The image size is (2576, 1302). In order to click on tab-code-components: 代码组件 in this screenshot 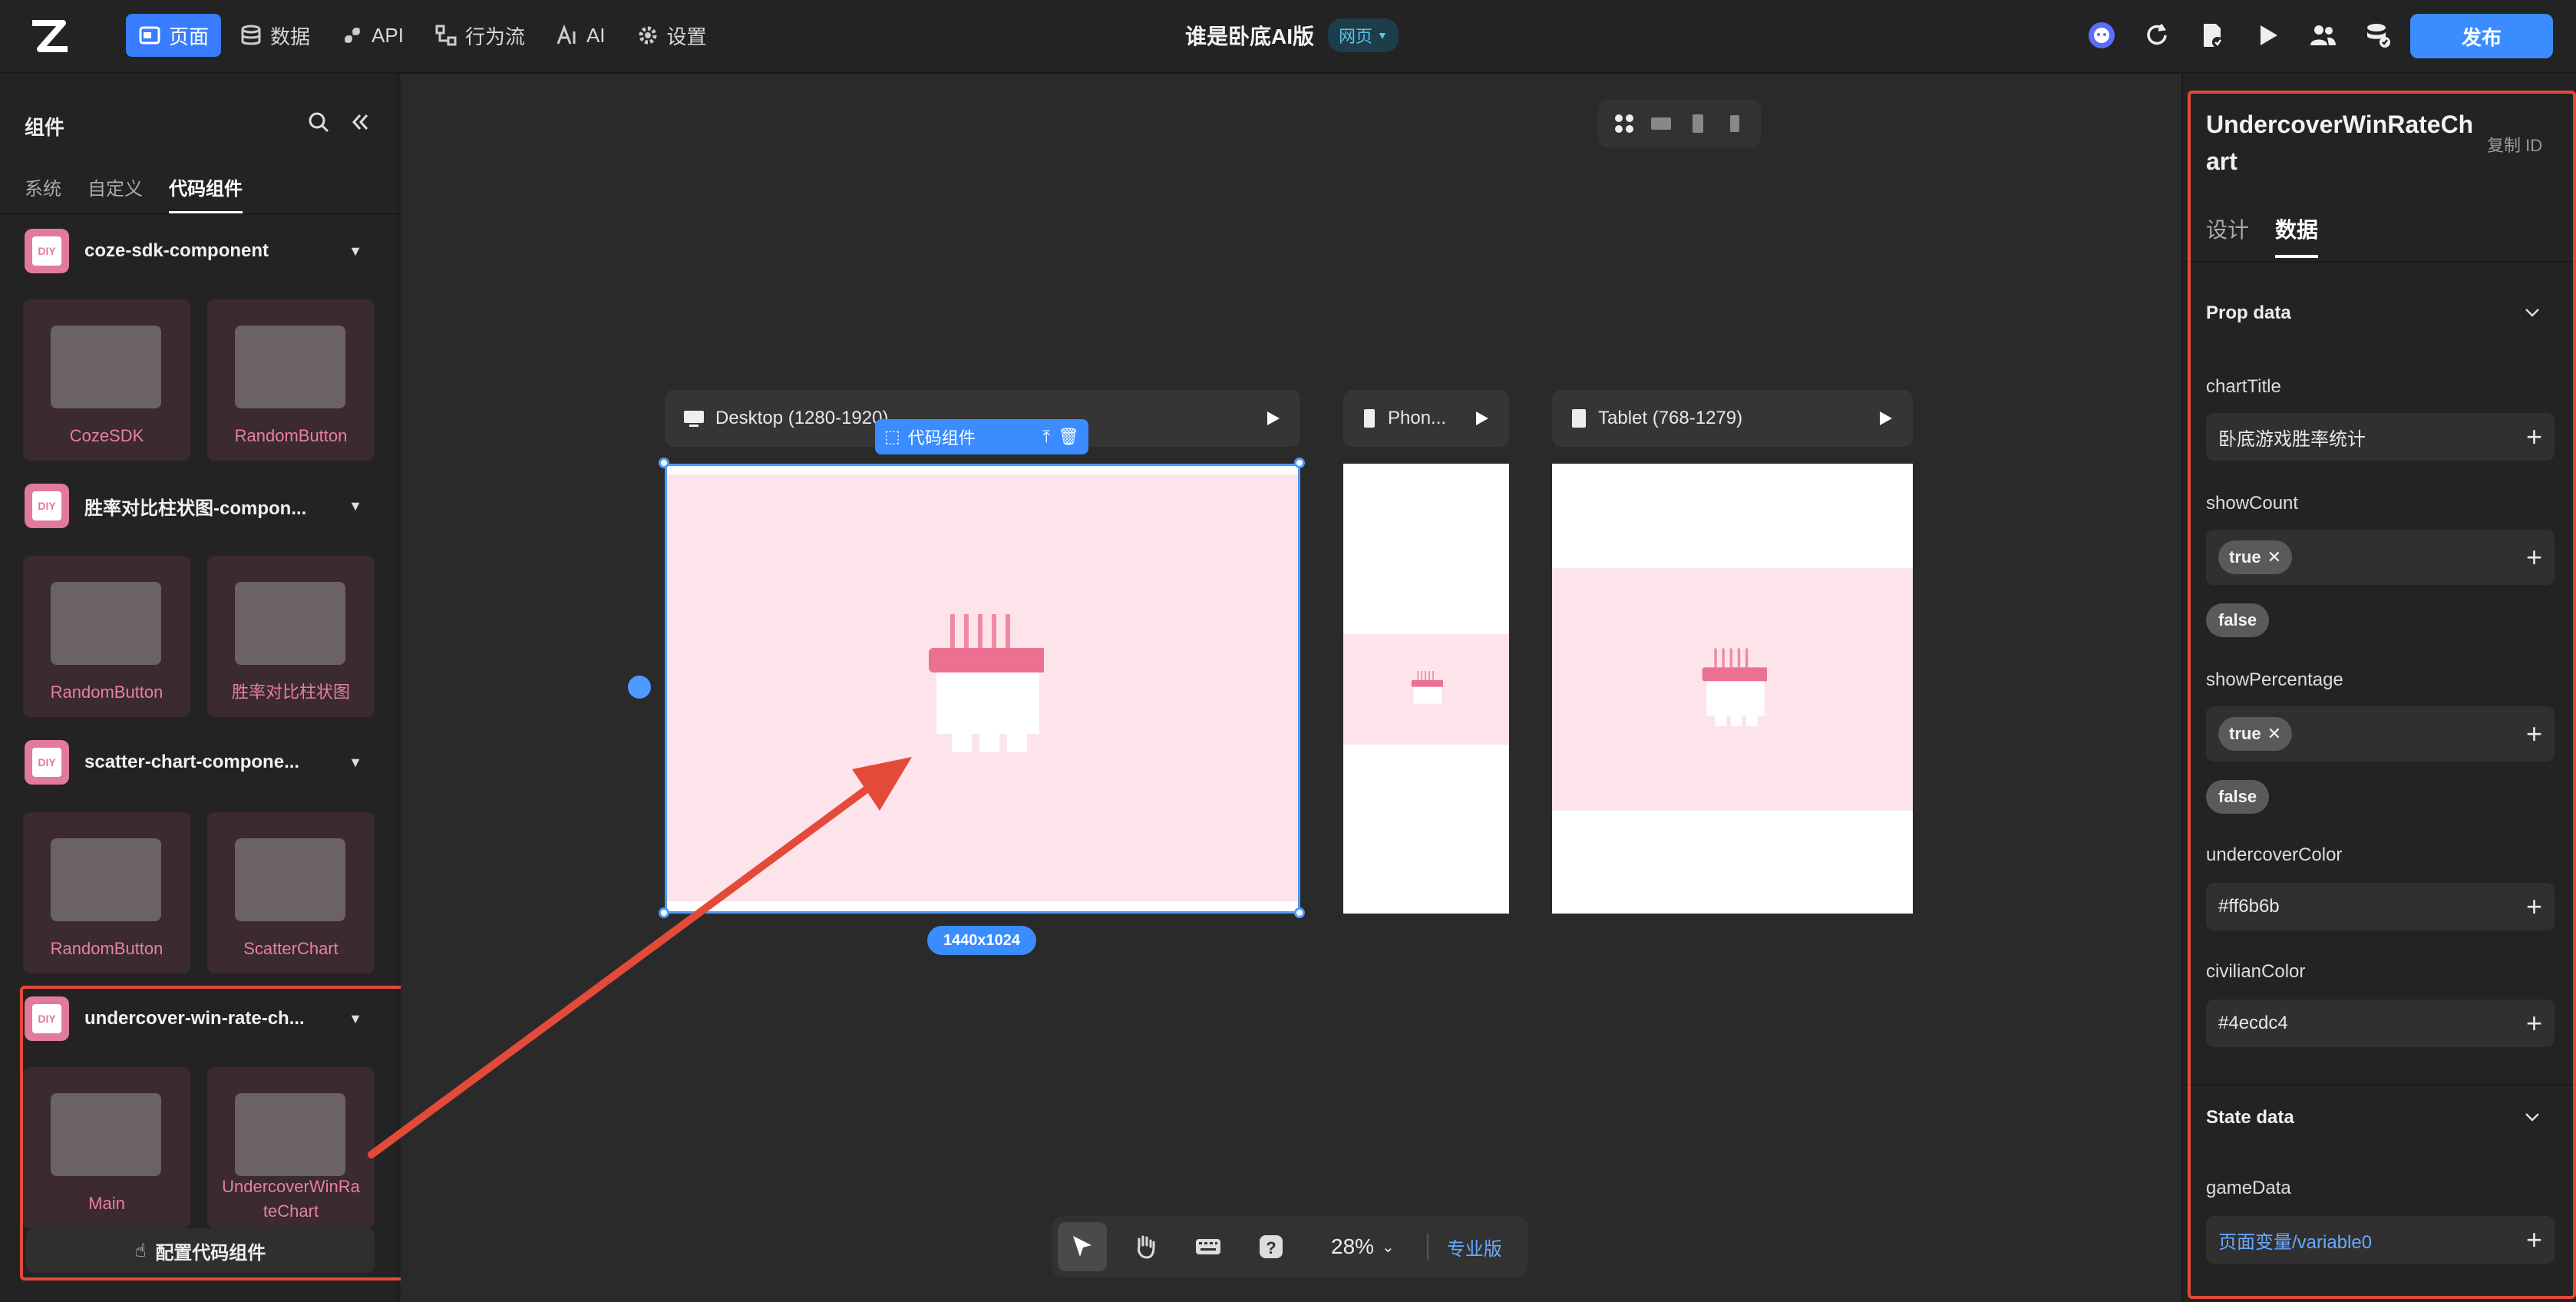, I will do `click(206, 193)`.